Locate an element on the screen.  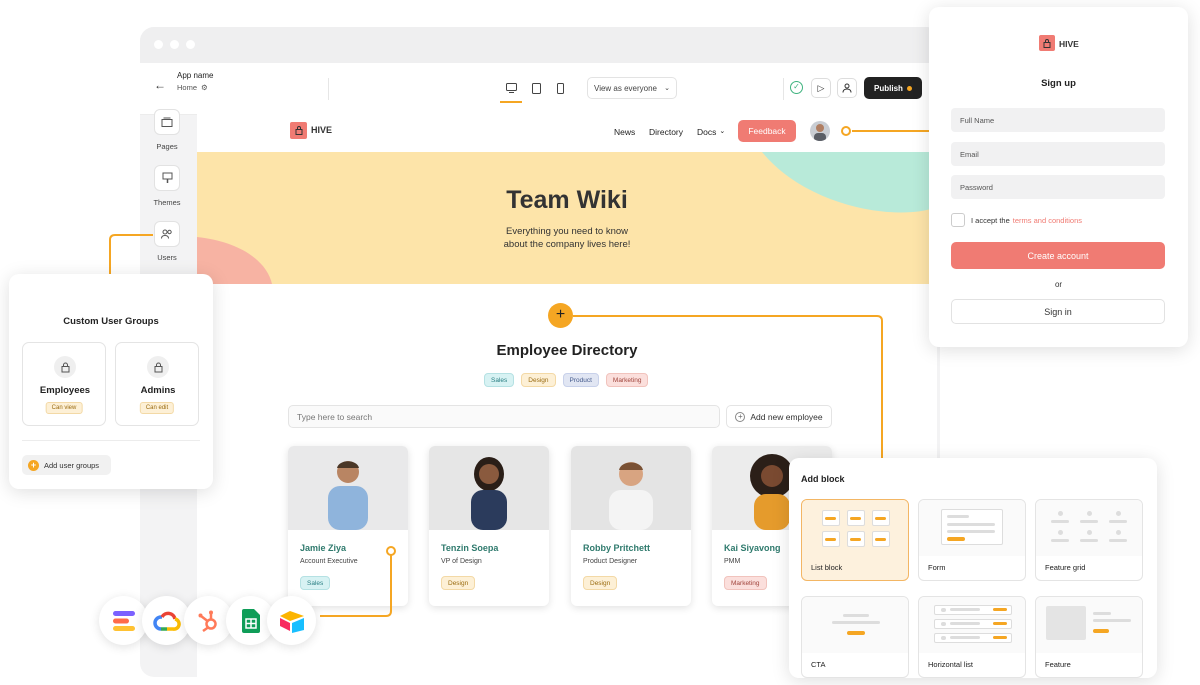
sidebar-label: Pages is located at coordinates (167, 146).